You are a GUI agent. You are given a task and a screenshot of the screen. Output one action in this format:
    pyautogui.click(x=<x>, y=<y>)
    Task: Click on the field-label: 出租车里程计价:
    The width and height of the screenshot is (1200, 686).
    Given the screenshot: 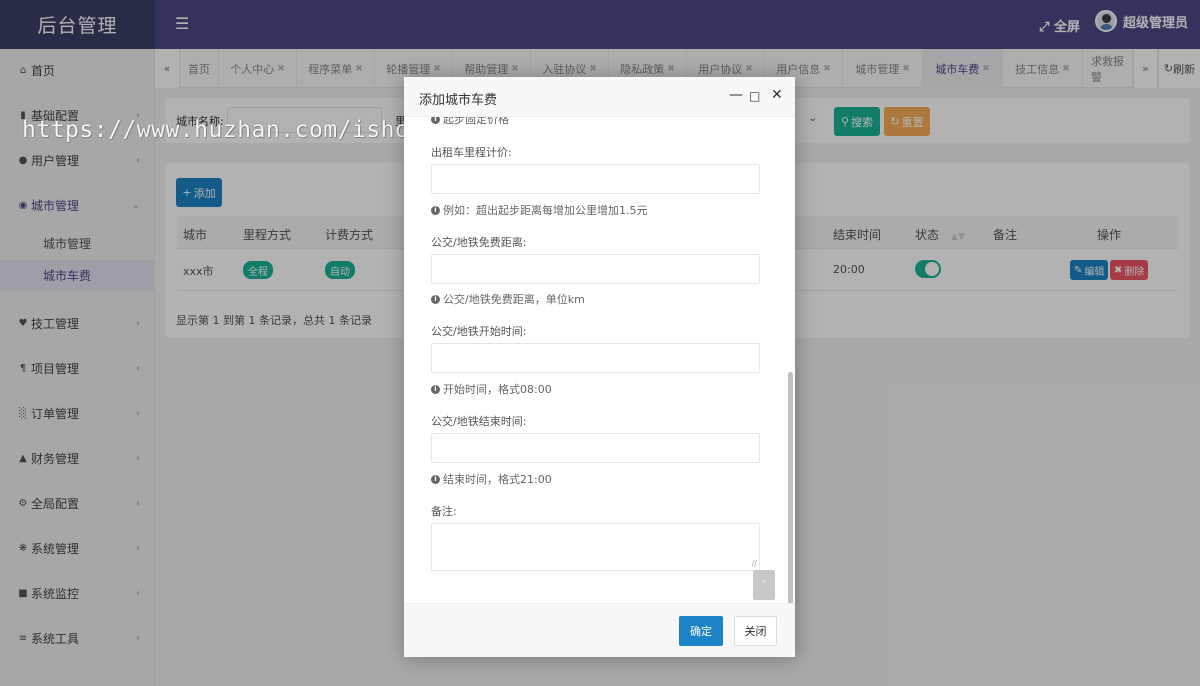 What is the action you would take?
    pyautogui.click(x=471, y=152)
    